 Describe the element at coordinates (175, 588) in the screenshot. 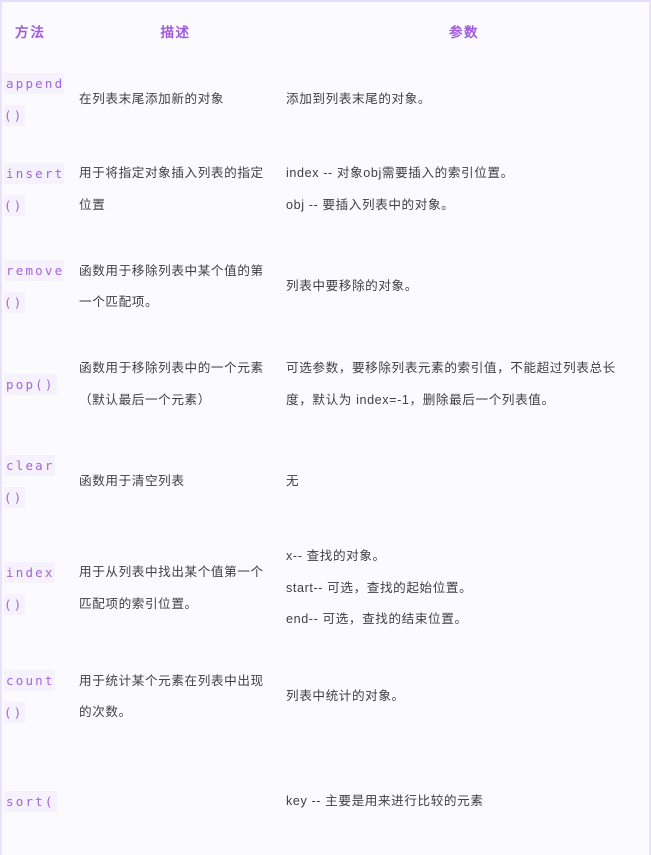

I see `method-description-cell: 用于从列表中找出某个值第一个匹配项的索引位置。` at that location.